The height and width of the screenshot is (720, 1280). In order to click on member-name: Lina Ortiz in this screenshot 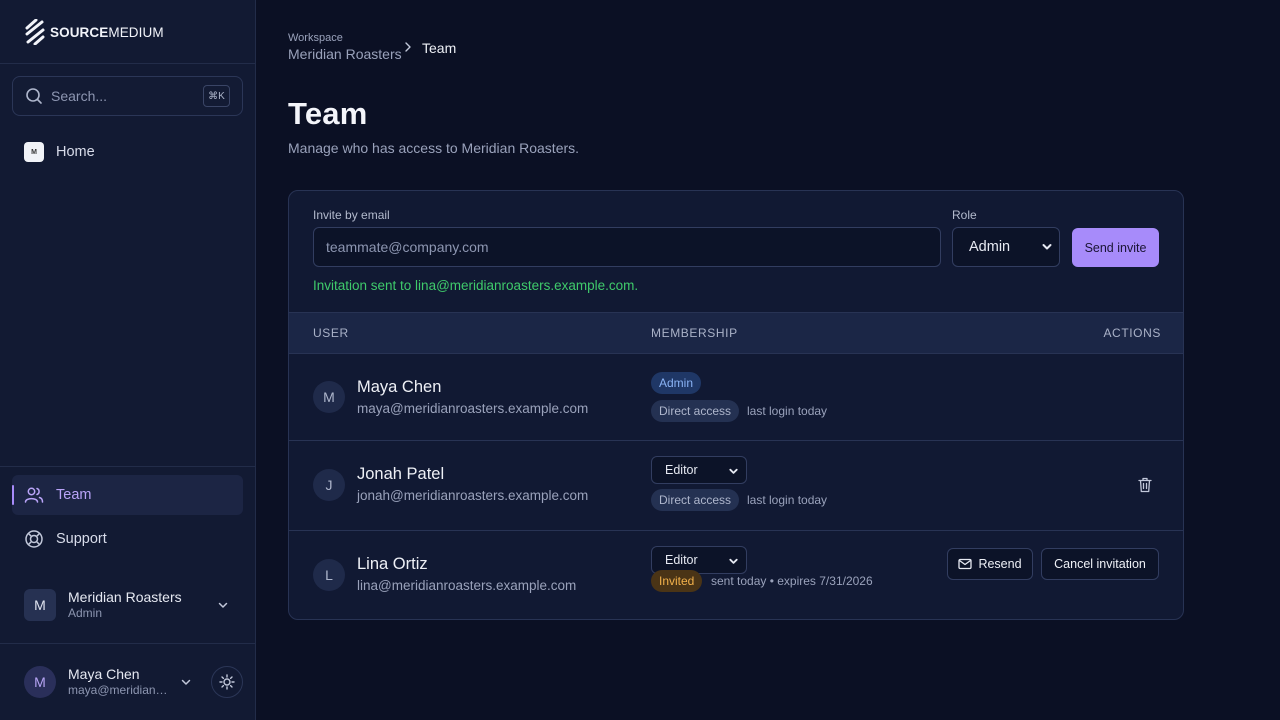, I will do `click(392, 564)`.